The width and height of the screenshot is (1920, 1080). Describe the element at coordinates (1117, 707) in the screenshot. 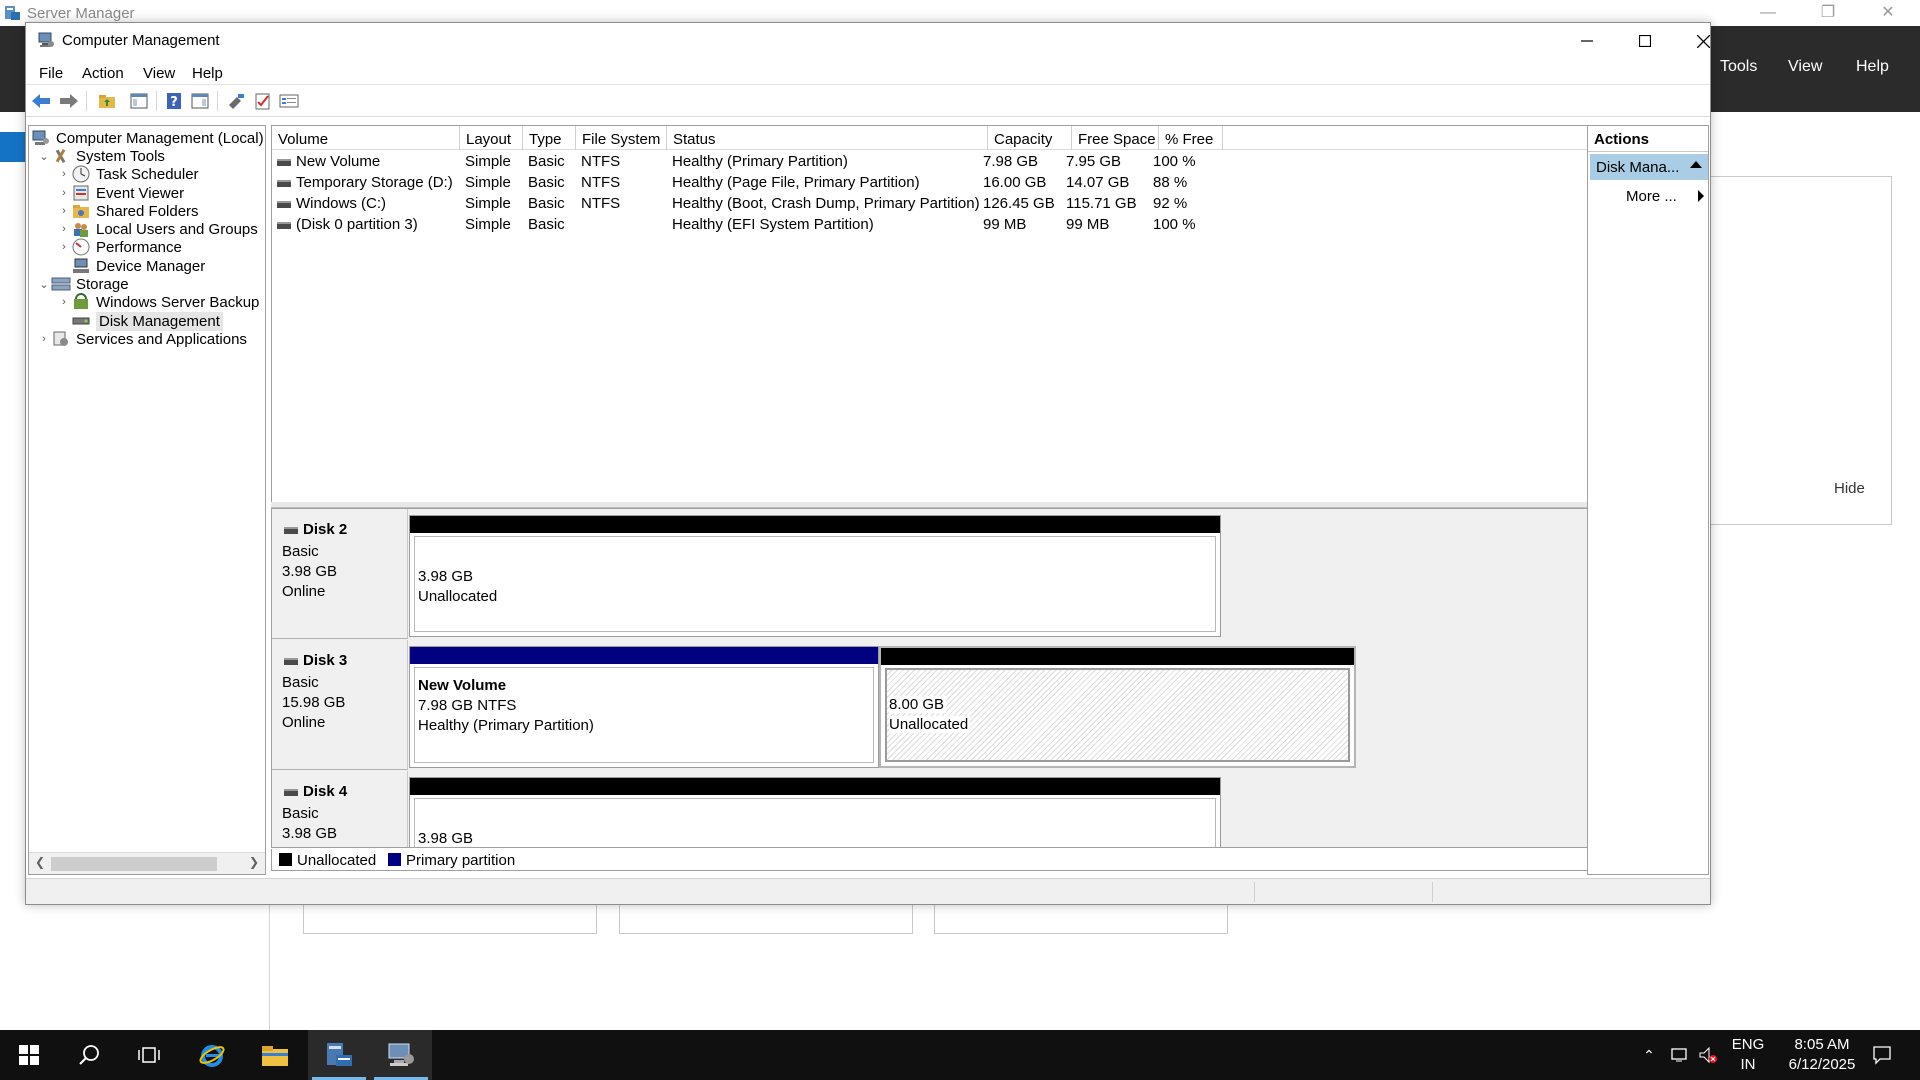

I see `disk-3-partition-unallocated: 8.00 GB Unallocated` at that location.